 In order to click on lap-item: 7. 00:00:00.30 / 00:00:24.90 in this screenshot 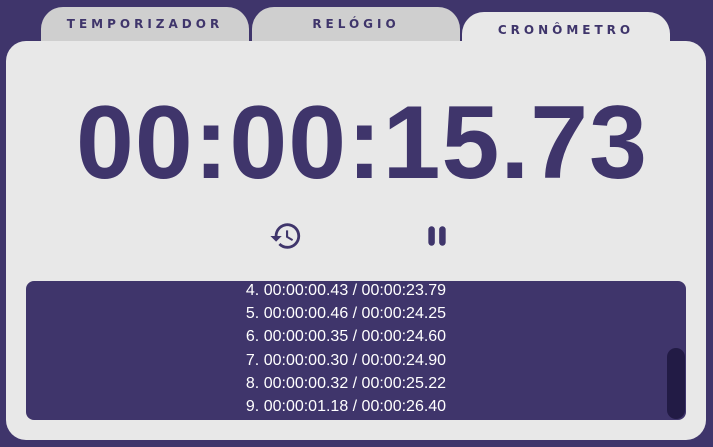, I will do `click(346, 360)`.